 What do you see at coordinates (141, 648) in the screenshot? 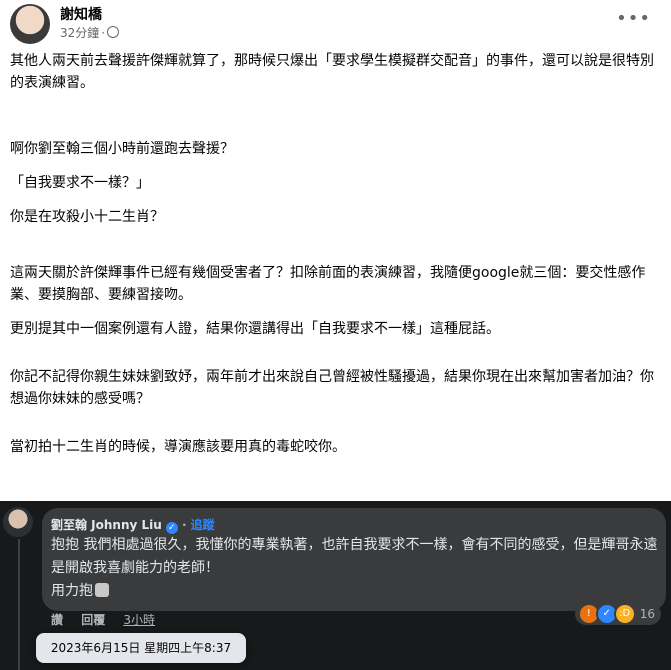
I see `timestamp-tooltip: 2023年6月15日 星期四上午8:37` at bounding box center [141, 648].